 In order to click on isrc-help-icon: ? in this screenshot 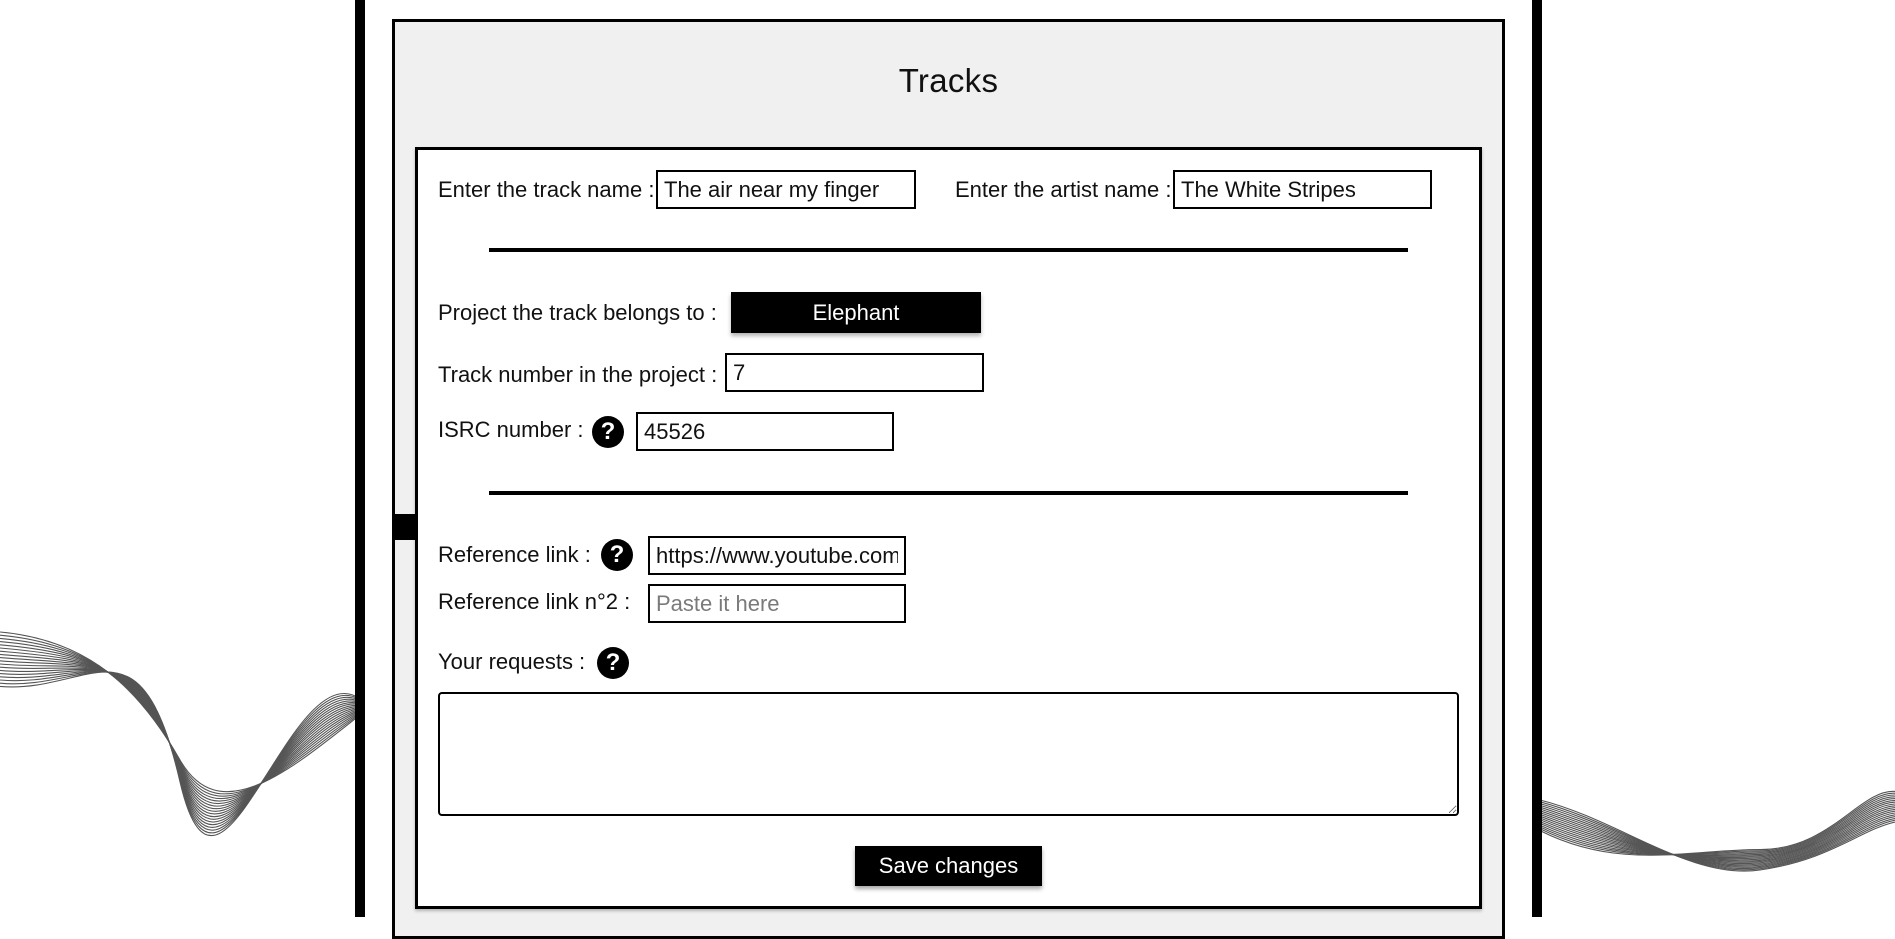, I will do `click(608, 432)`.